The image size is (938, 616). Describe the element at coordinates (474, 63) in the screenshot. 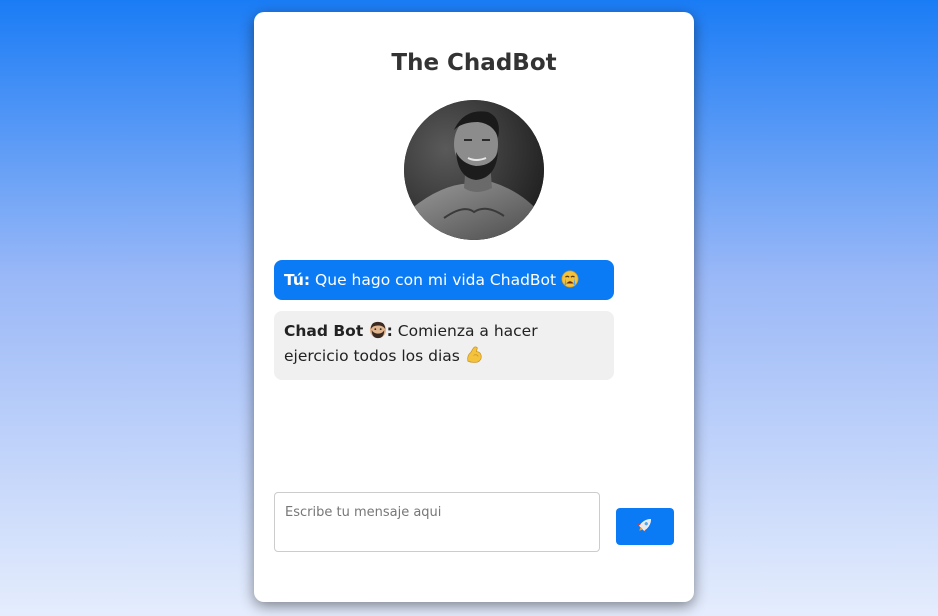

I see `page-title: The ChadBot` at that location.